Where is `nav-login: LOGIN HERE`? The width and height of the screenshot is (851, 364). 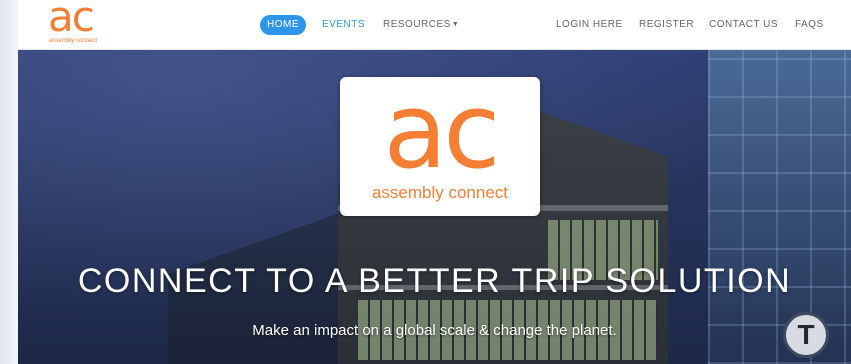
nav-login: LOGIN HERE is located at coordinates (589, 25).